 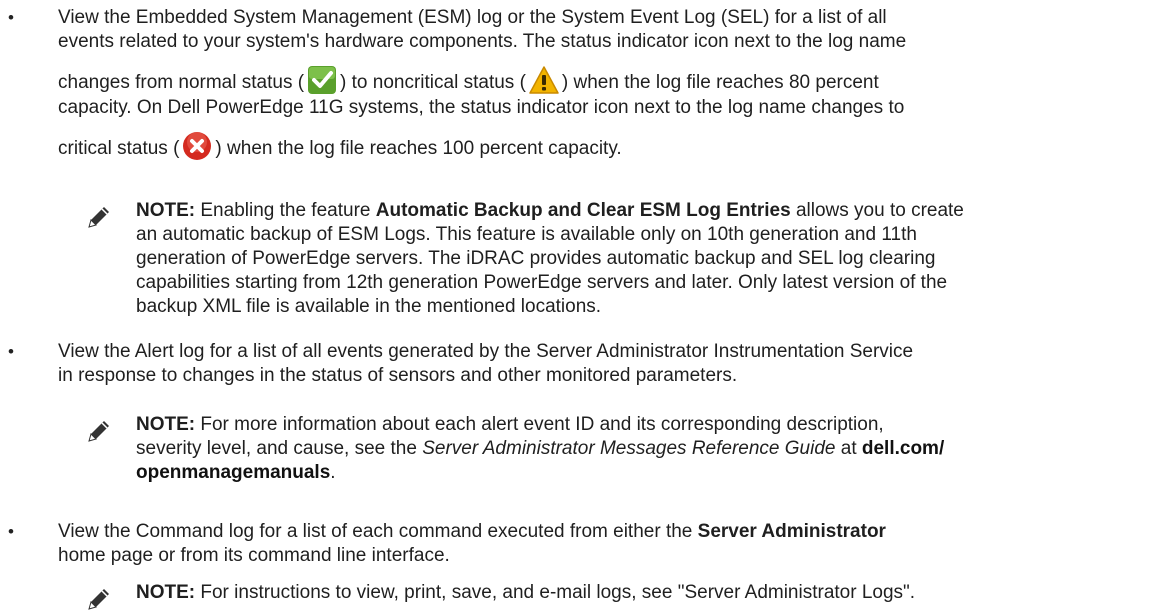 I want to click on critical-status-icon, so click(x=197, y=146).